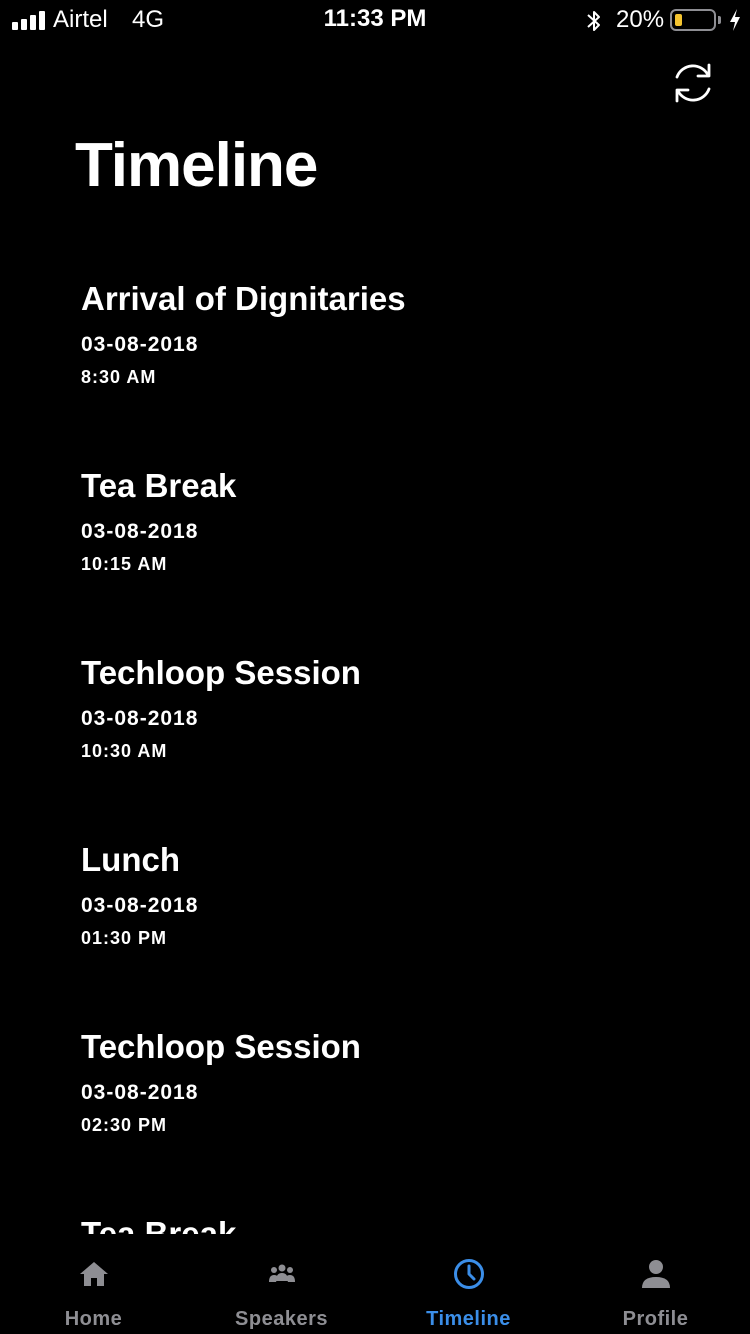 The image size is (750, 1334). I want to click on people-icon, so click(281, 1273).